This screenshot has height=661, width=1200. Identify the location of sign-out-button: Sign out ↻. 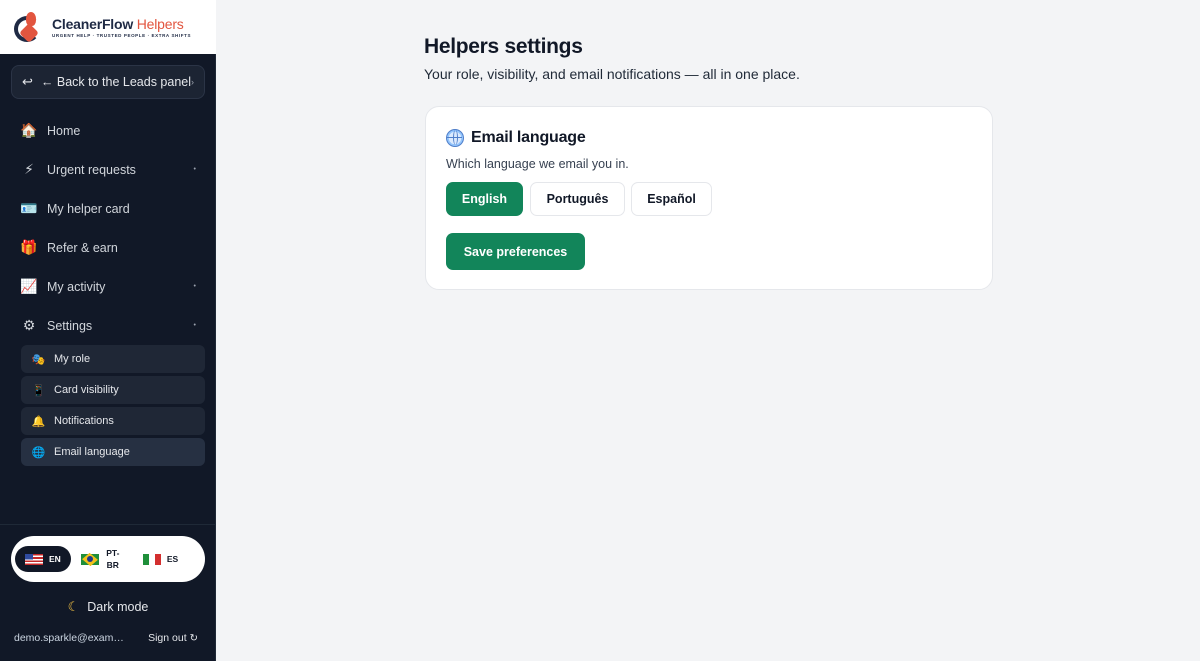
(173, 638).